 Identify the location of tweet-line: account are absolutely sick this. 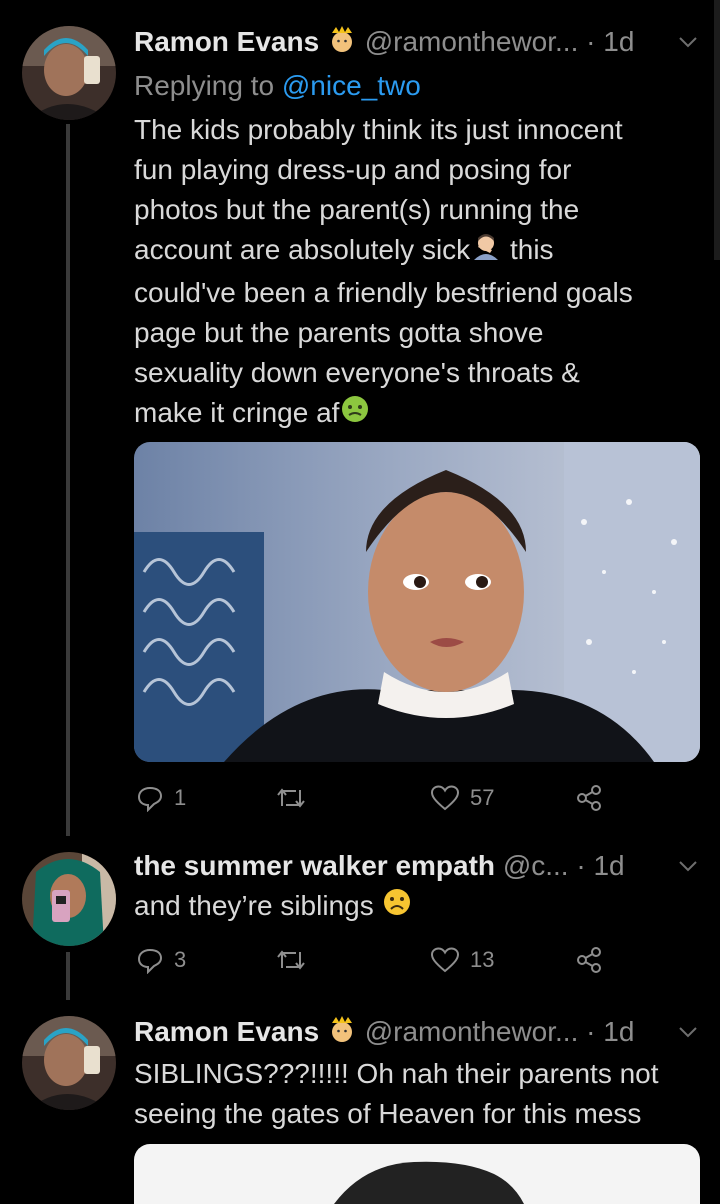
(417, 251).